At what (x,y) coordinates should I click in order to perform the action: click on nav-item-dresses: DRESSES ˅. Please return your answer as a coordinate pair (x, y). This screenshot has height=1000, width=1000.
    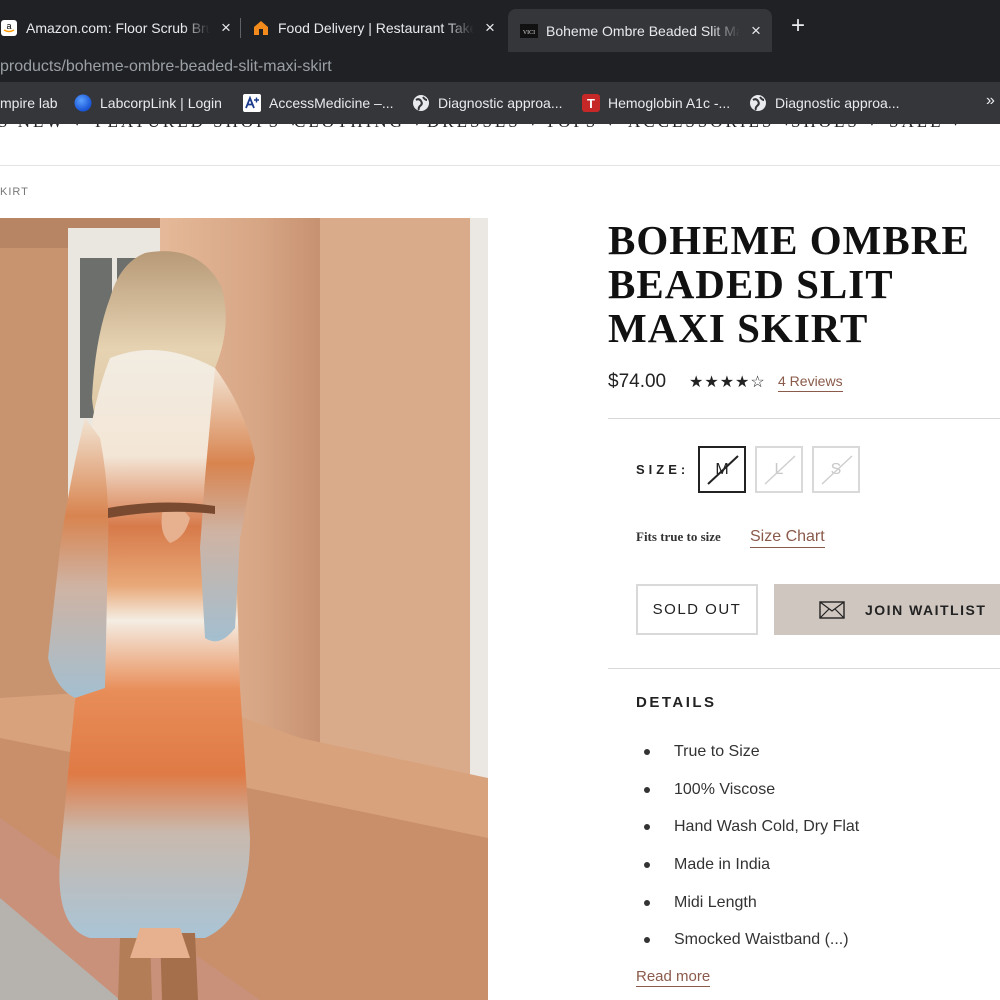
    Looking at the image, I should click on (484, 128).